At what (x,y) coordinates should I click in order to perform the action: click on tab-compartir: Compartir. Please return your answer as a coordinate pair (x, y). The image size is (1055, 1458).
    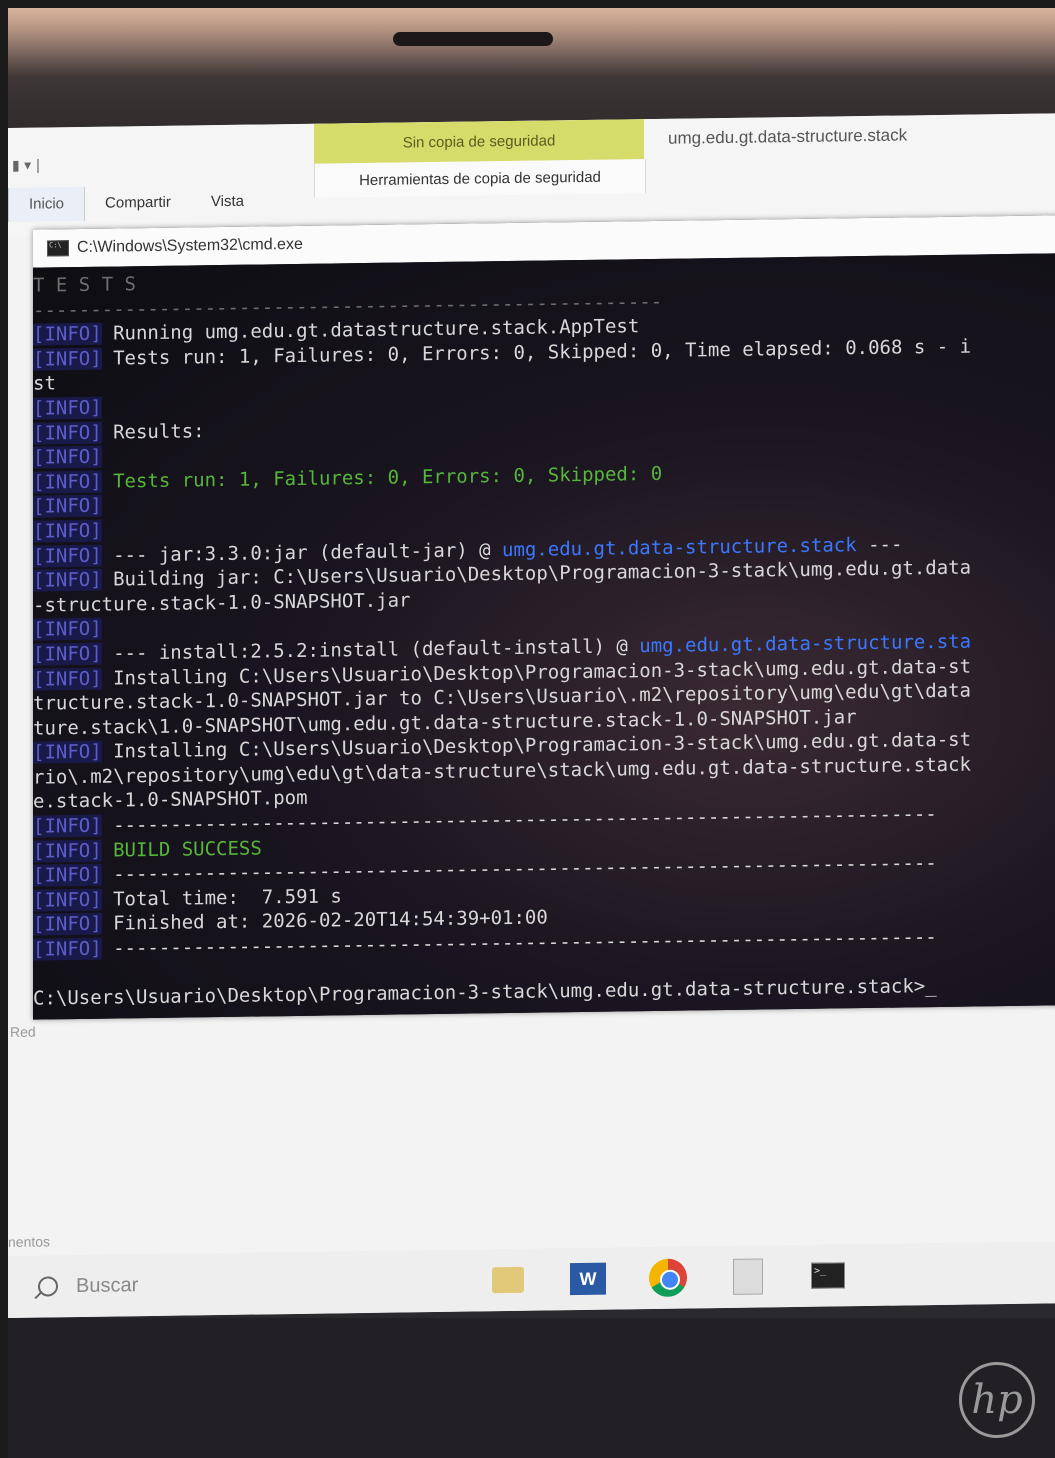
    Looking at the image, I should click on (138, 202).